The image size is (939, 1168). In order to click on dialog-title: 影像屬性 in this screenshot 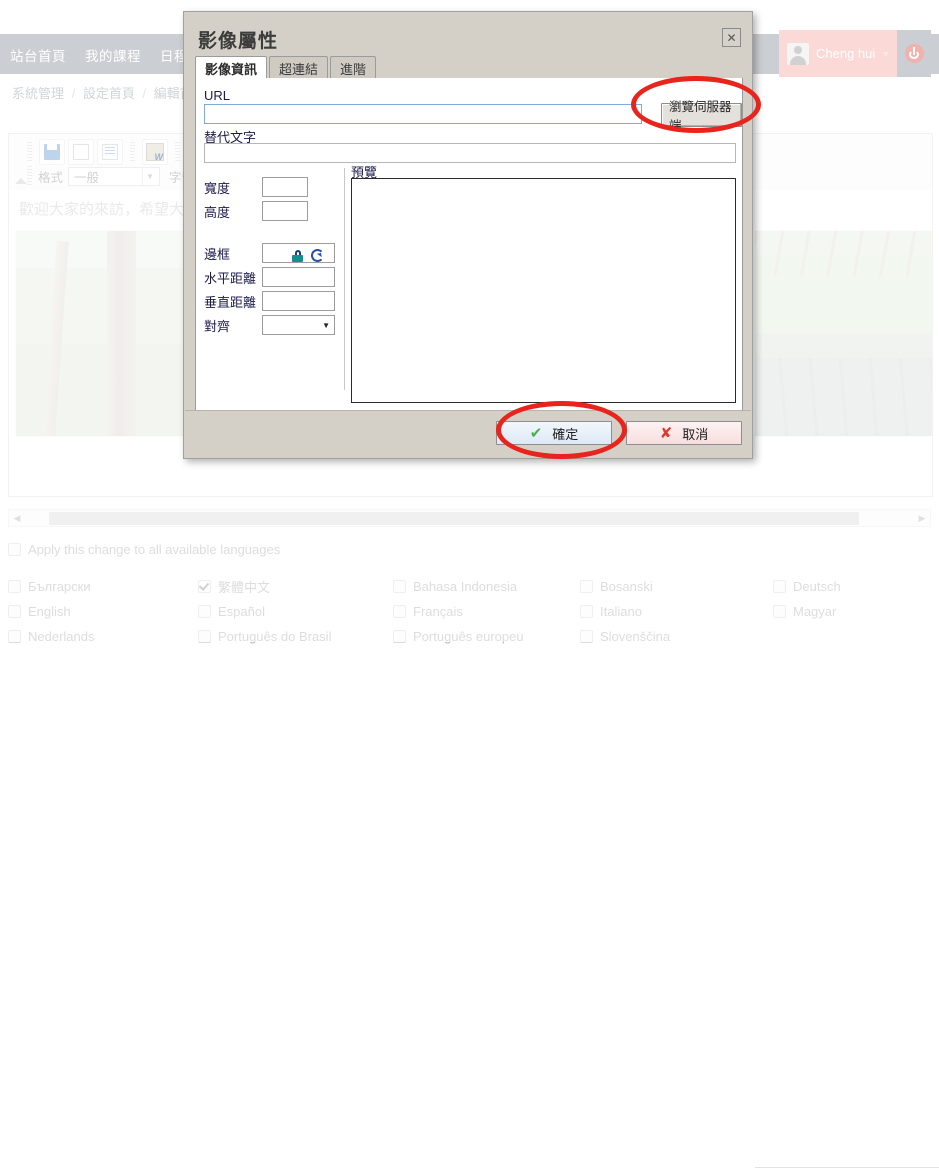, I will do `click(238, 41)`.